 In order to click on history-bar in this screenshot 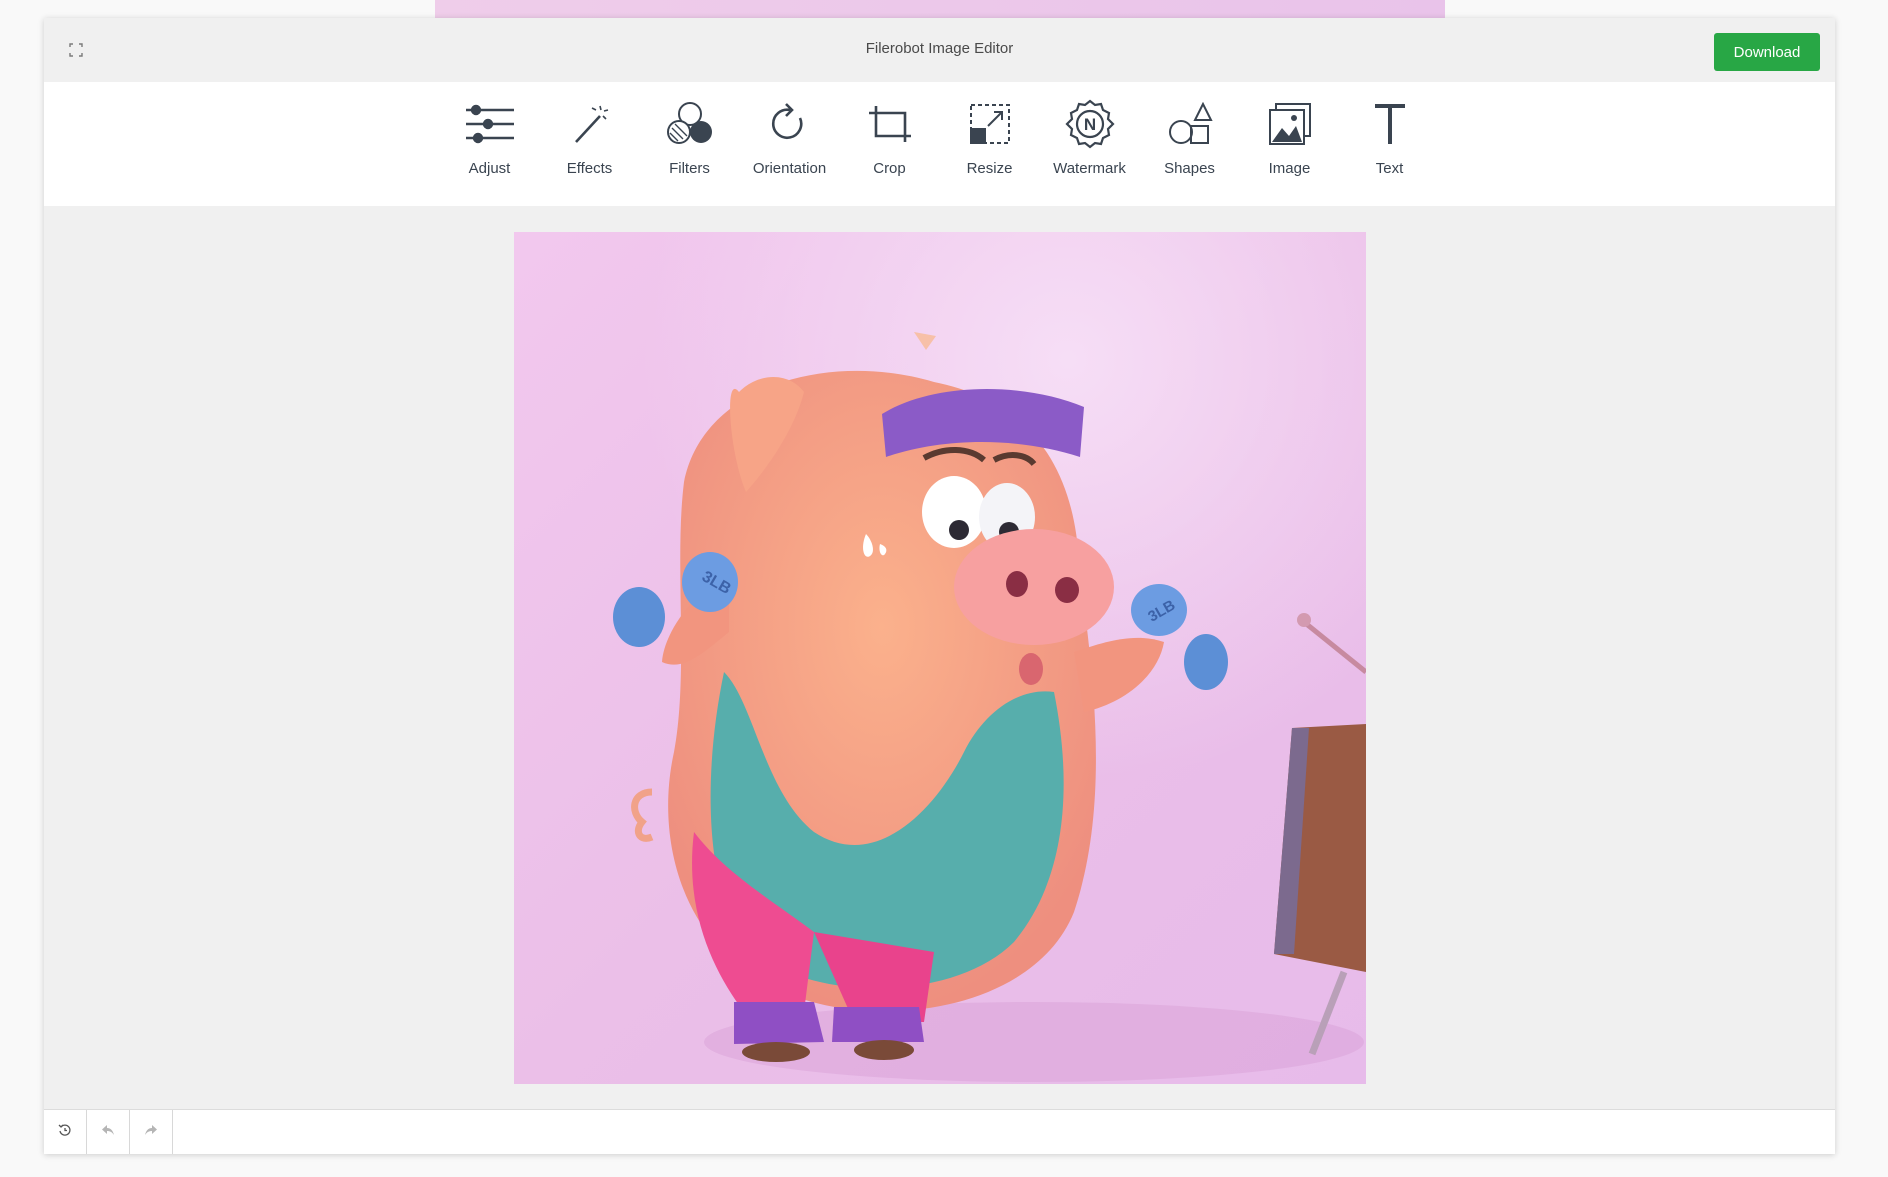, I will do `click(939, 1131)`.